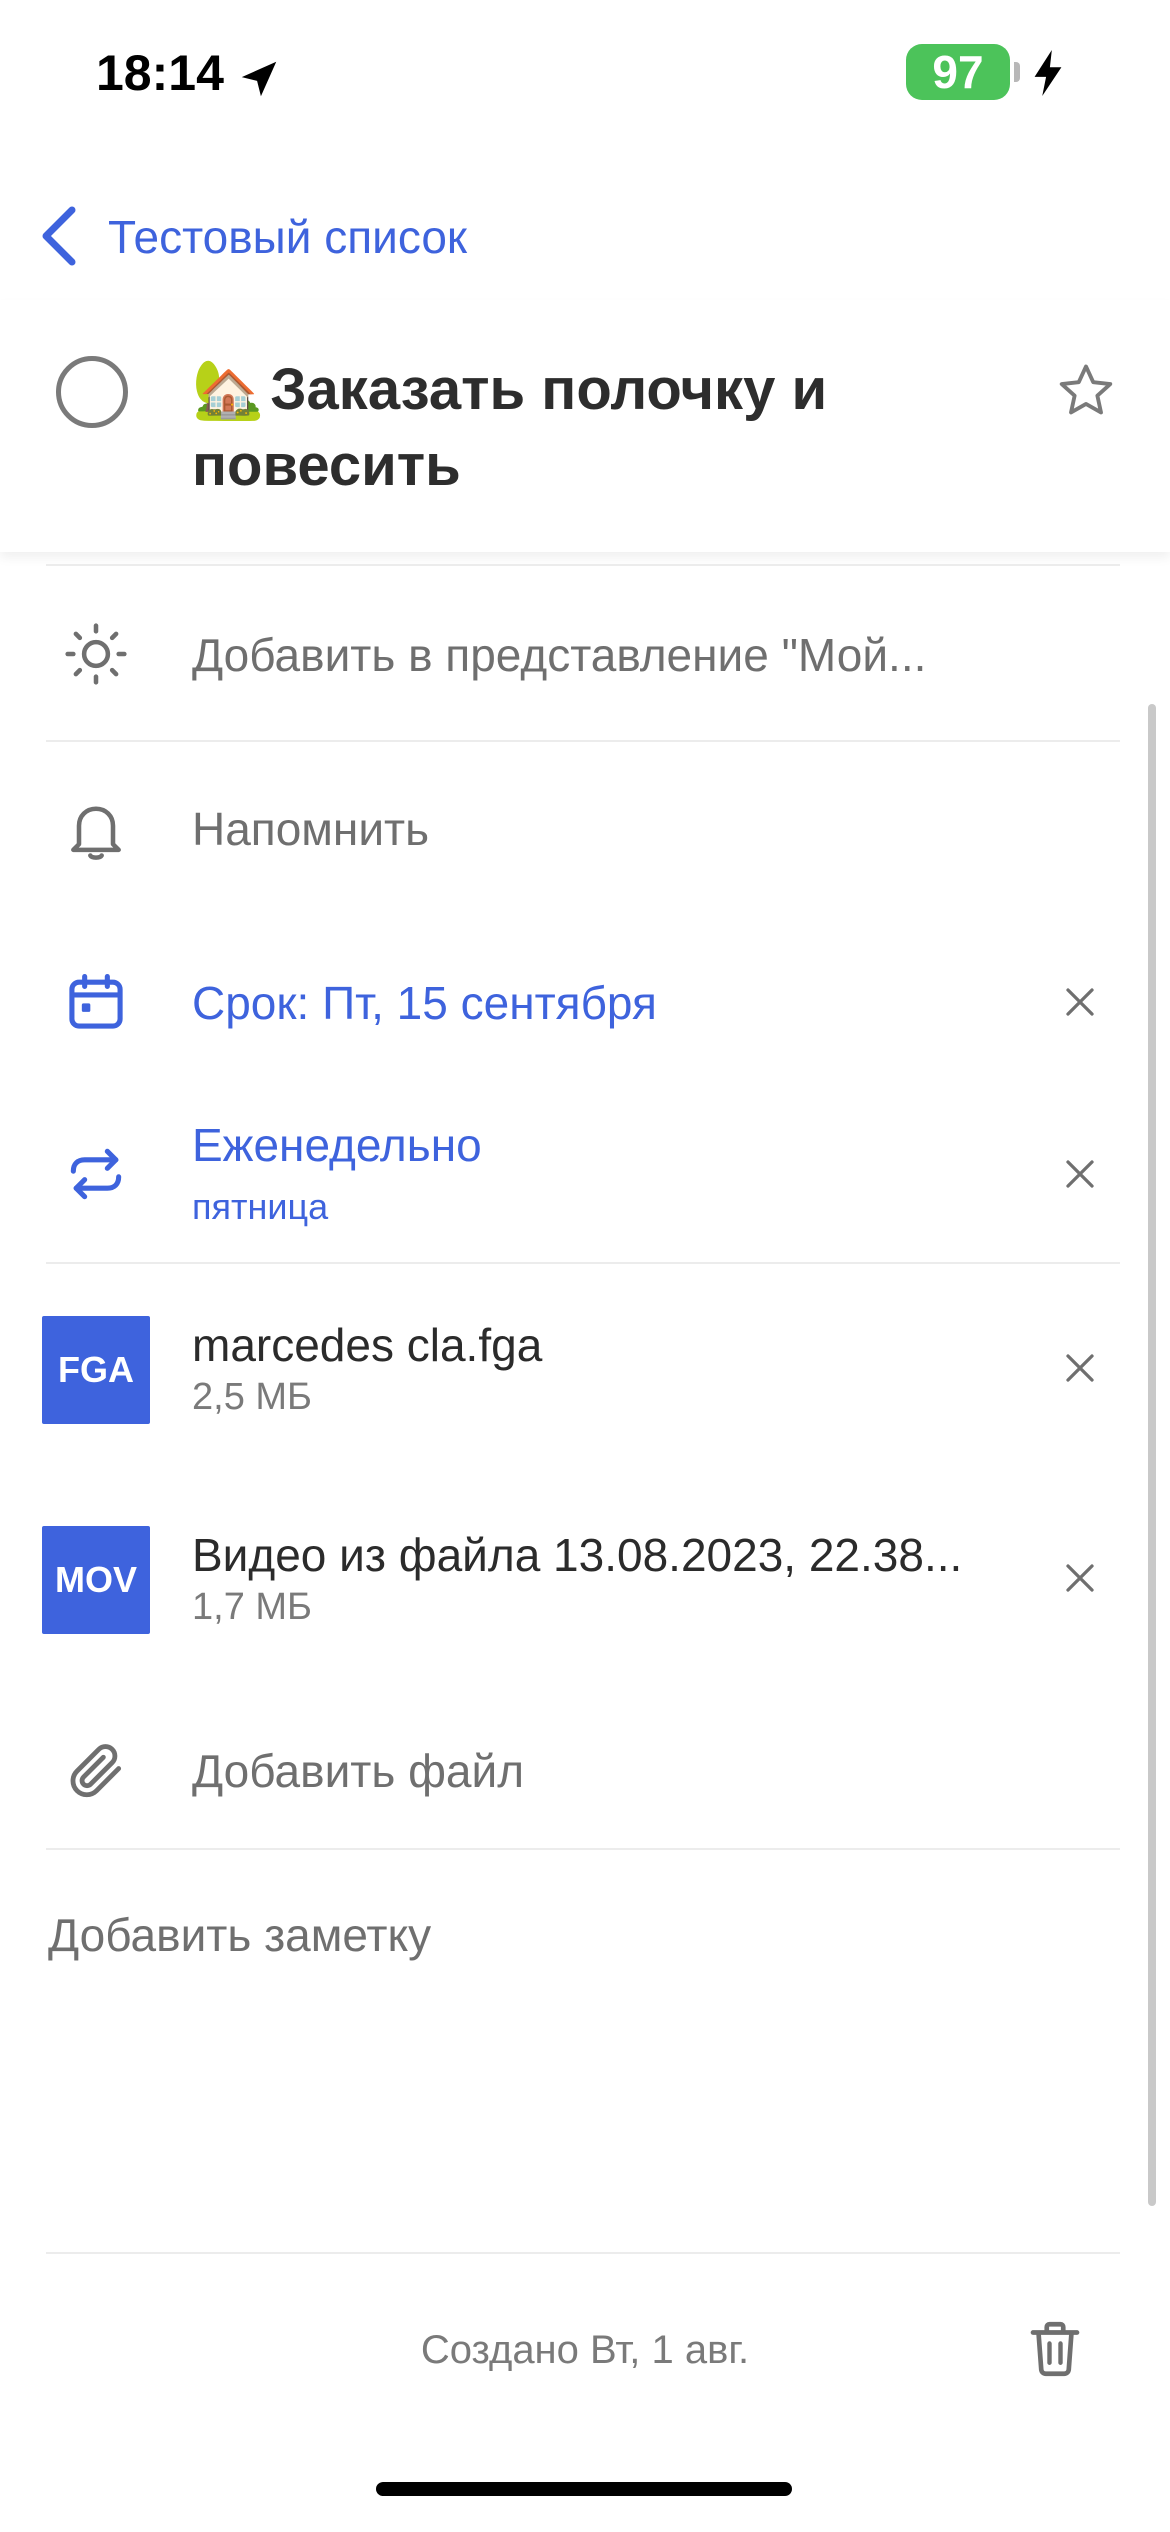  I want to click on bell-icon, so click(96, 833).